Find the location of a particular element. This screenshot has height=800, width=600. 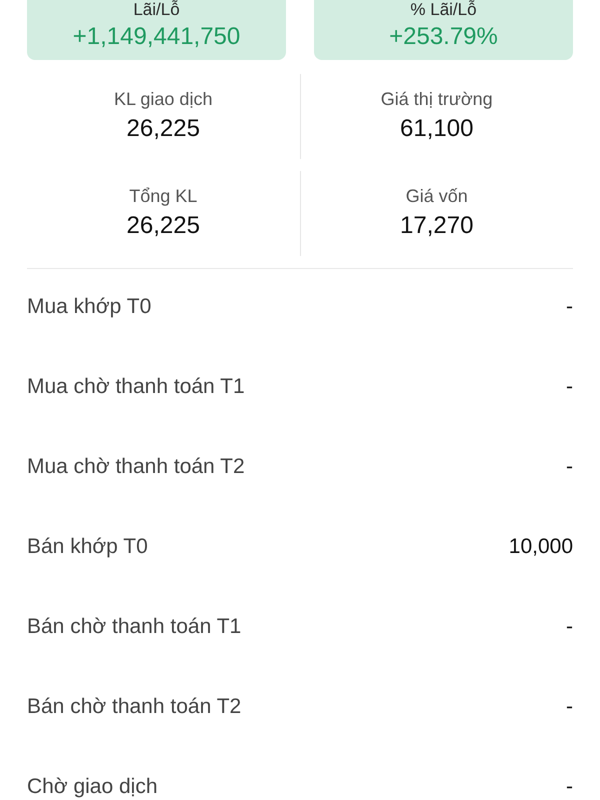

detail-label: Mua chờ thanh toán T2 is located at coordinates (136, 467).